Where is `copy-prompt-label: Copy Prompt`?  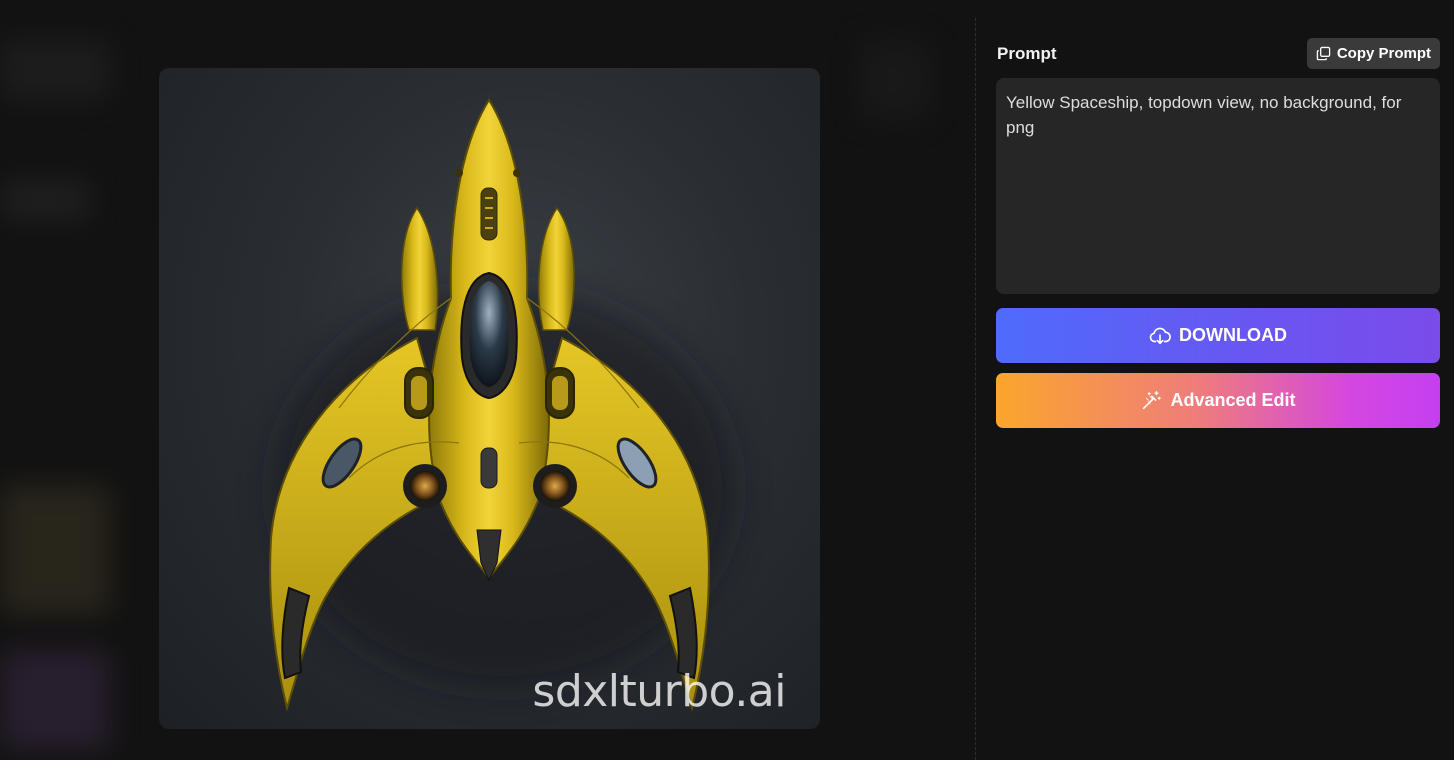
copy-prompt-label: Copy Prompt is located at coordinates (1383, 53).